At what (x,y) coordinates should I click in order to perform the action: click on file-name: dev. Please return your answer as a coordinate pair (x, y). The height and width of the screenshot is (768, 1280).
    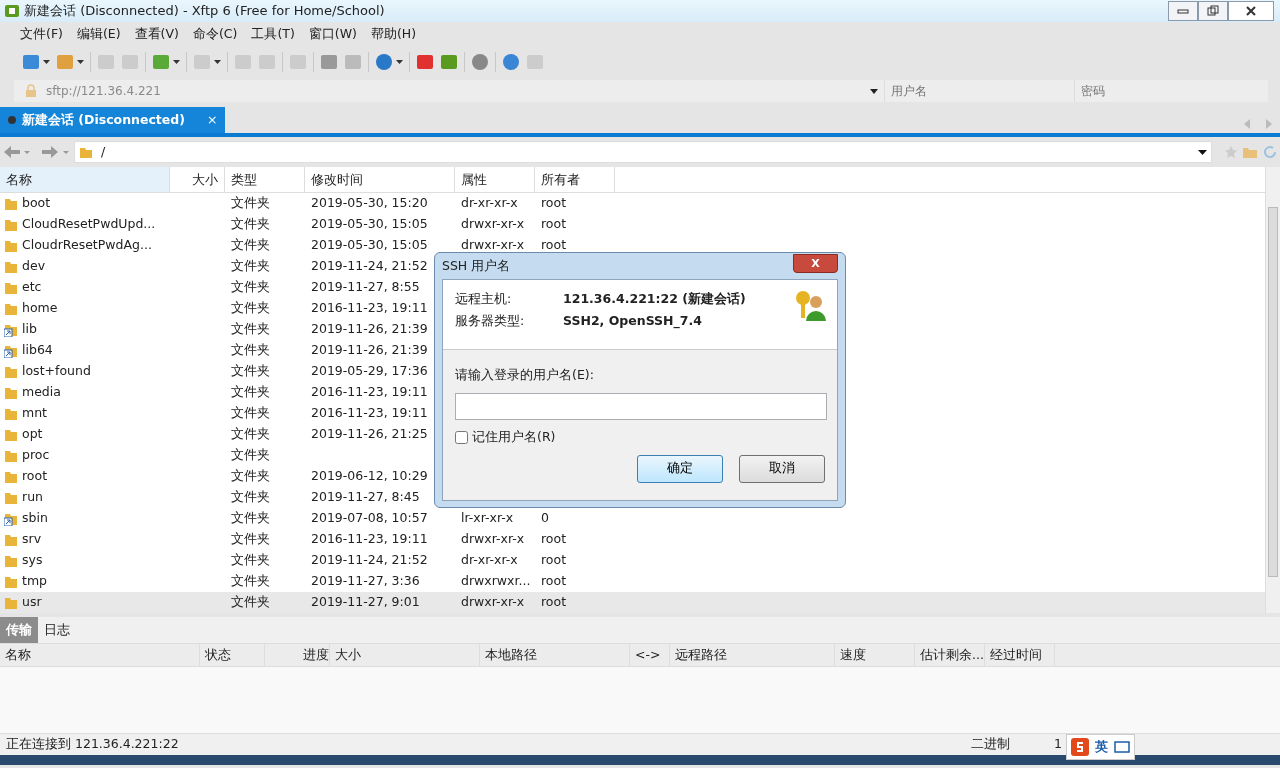
    Looking at the image, I should click on (34, 266).